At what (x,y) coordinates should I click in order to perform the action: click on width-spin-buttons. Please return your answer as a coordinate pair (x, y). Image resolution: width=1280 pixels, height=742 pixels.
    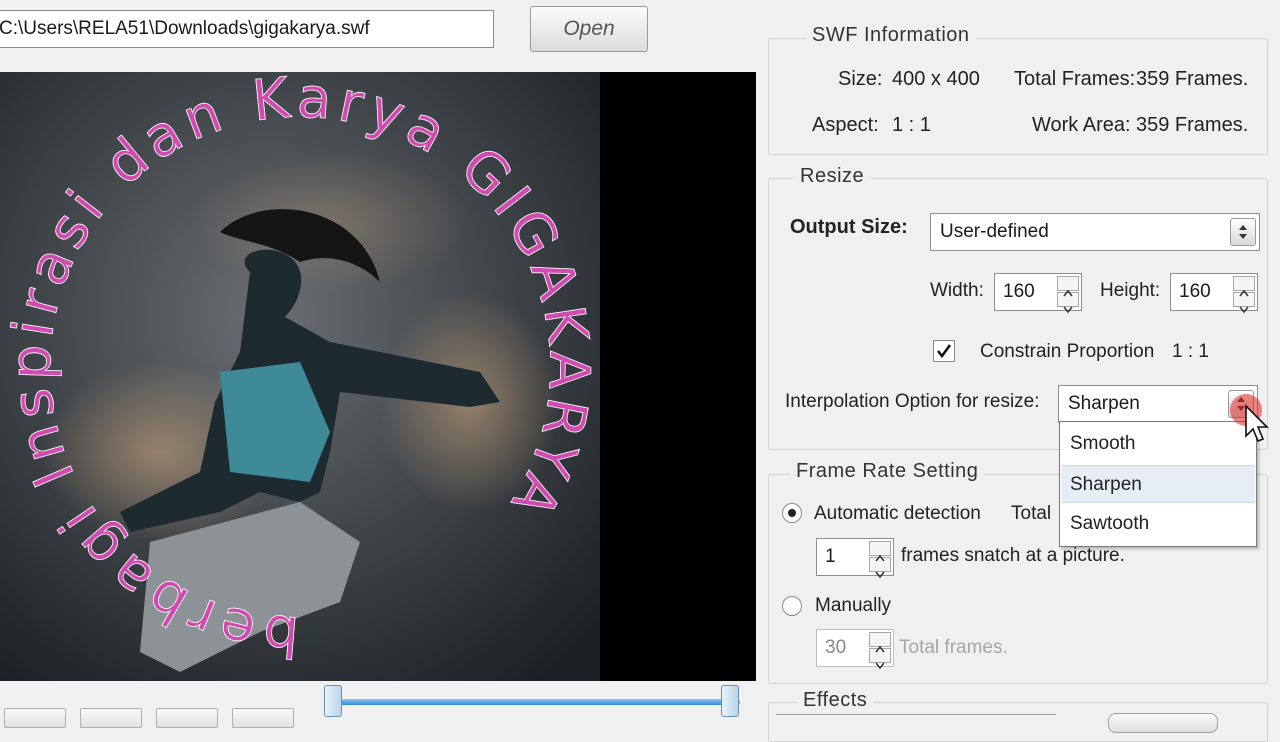
    Looking at the image, I should click on (1068, 295).